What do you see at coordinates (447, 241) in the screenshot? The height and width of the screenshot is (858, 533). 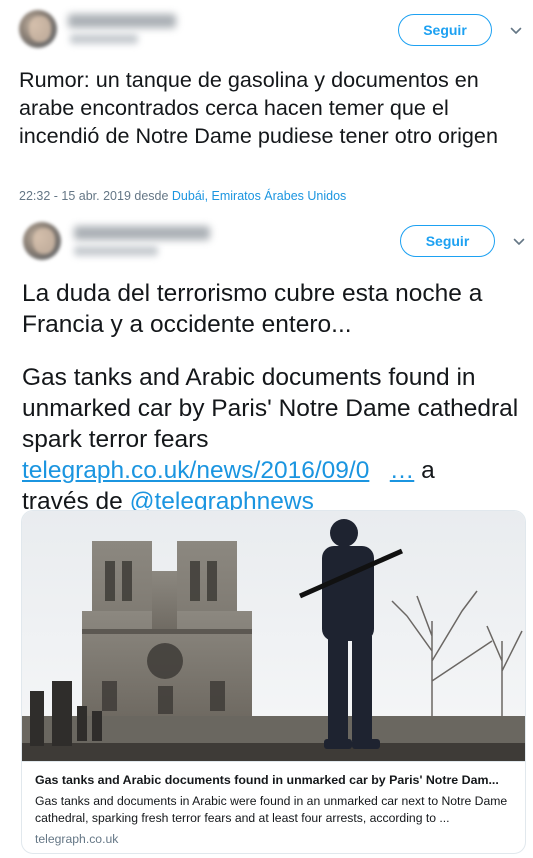 I see `follow-button: Seguir` at bounding box center [447, 241].